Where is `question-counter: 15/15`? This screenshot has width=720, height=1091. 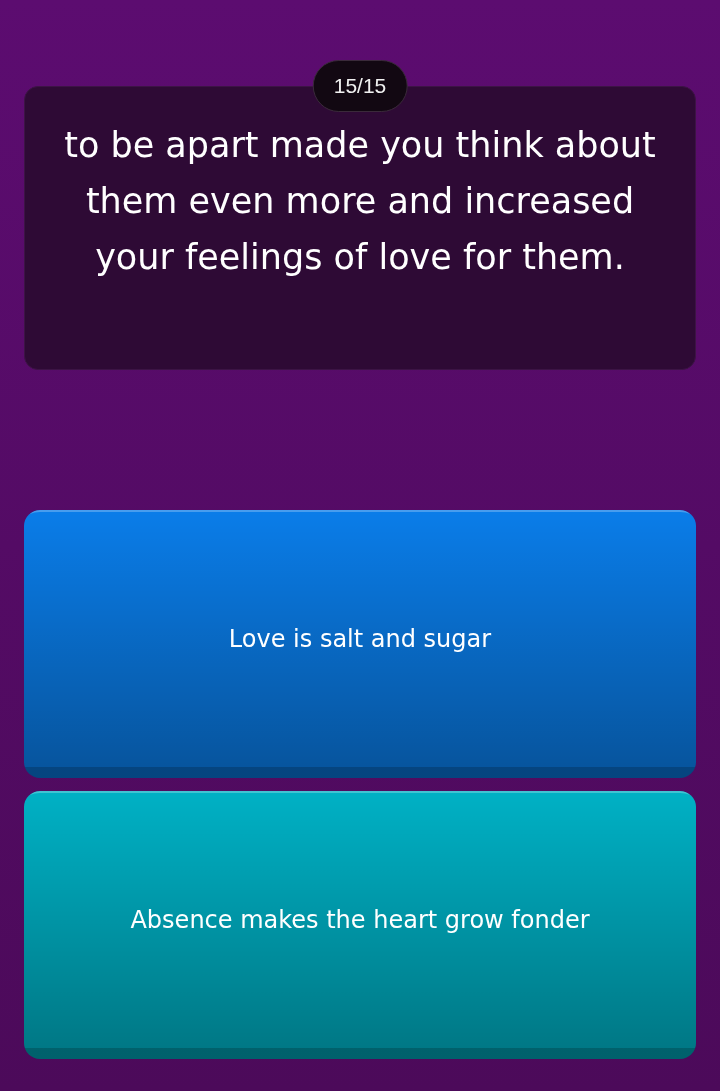 question-counter: 15/15 is located at coordinates (360, 86).